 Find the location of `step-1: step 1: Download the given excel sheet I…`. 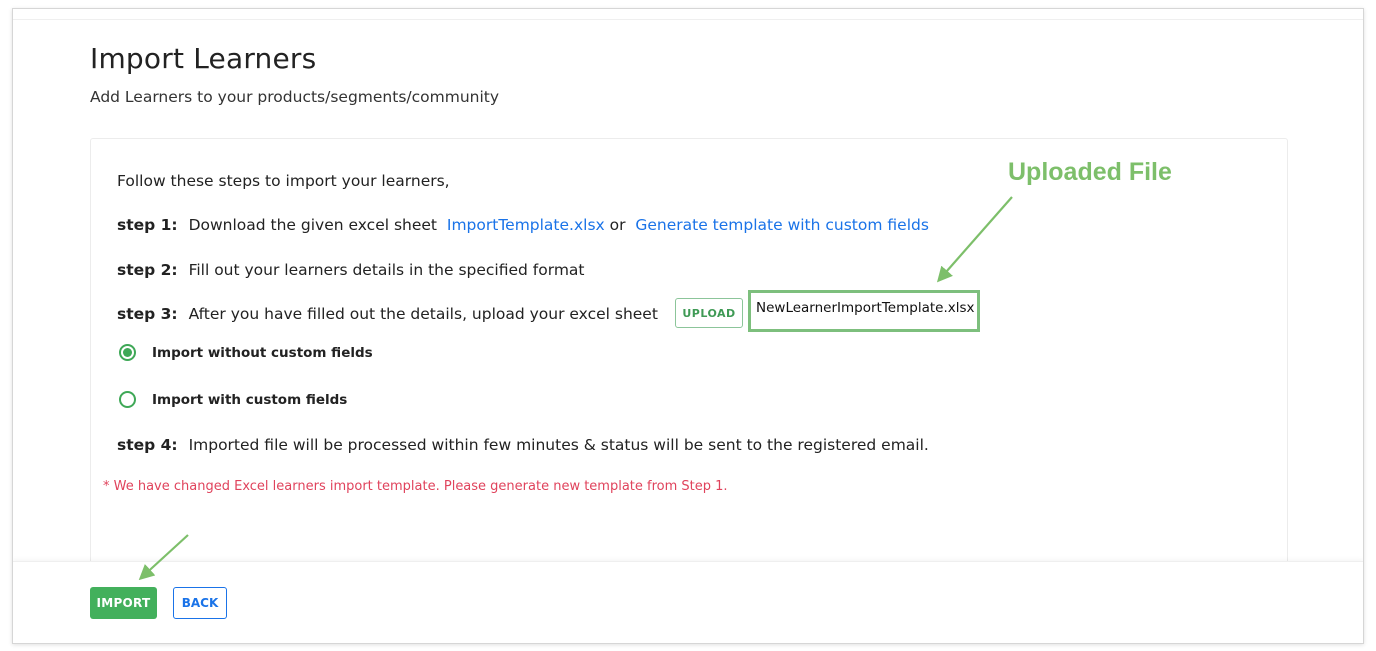

step-1: step 1: Download the given excel sheet I… is located at coordinates (523, 225).